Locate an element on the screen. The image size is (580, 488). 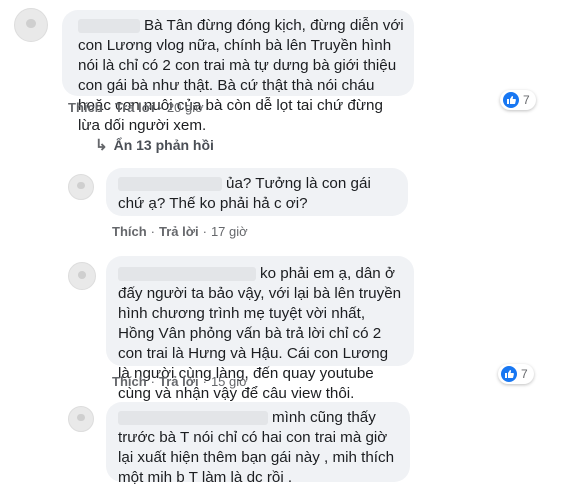
reply-actions: Thích · Trả lời · 17 giờ is located at coordinates (180, 231).